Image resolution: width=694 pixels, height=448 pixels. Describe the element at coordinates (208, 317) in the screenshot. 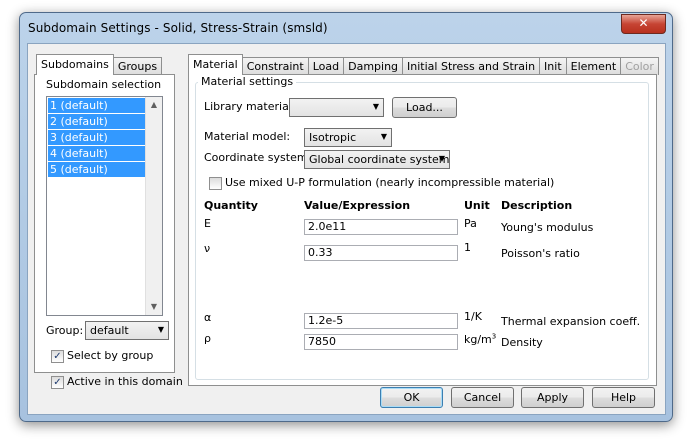

I see `quantity-cell: α` at that location.